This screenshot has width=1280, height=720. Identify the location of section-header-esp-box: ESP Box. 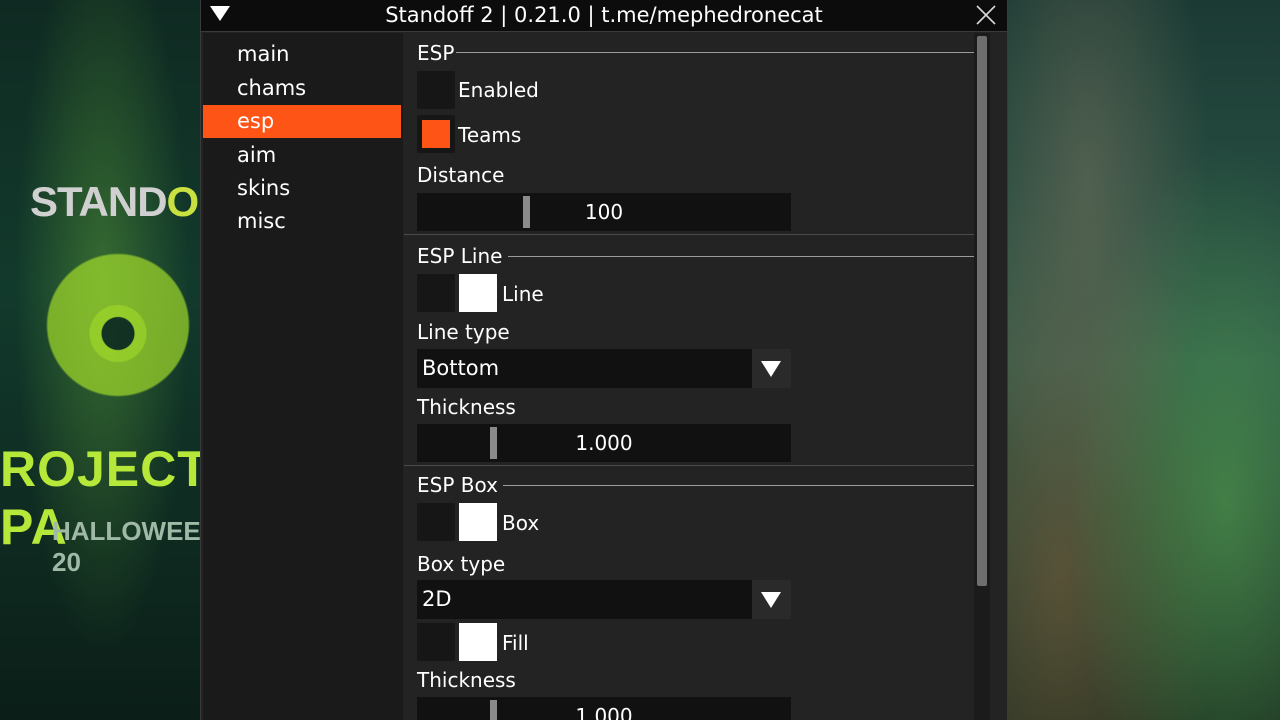
(457, 485).